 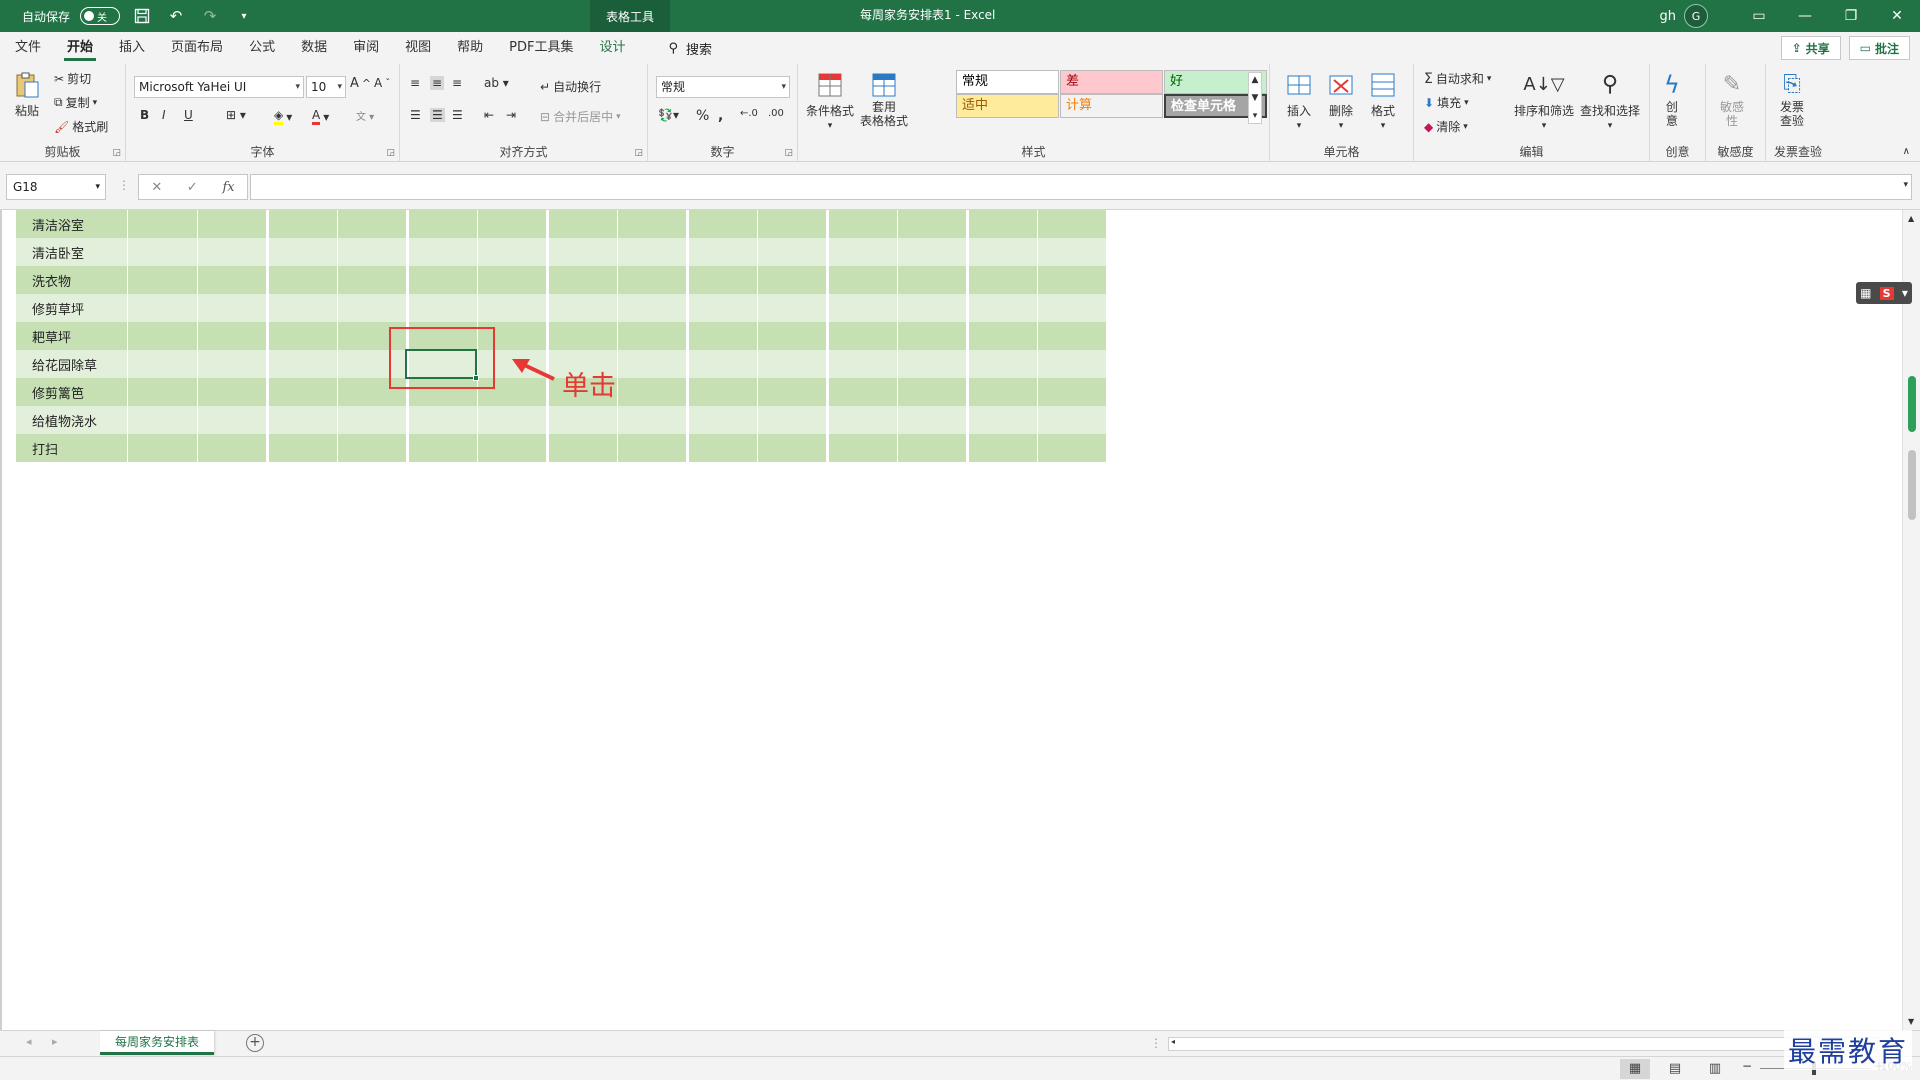 I want to click on percent-icon: %, so click(x=702, y=116).